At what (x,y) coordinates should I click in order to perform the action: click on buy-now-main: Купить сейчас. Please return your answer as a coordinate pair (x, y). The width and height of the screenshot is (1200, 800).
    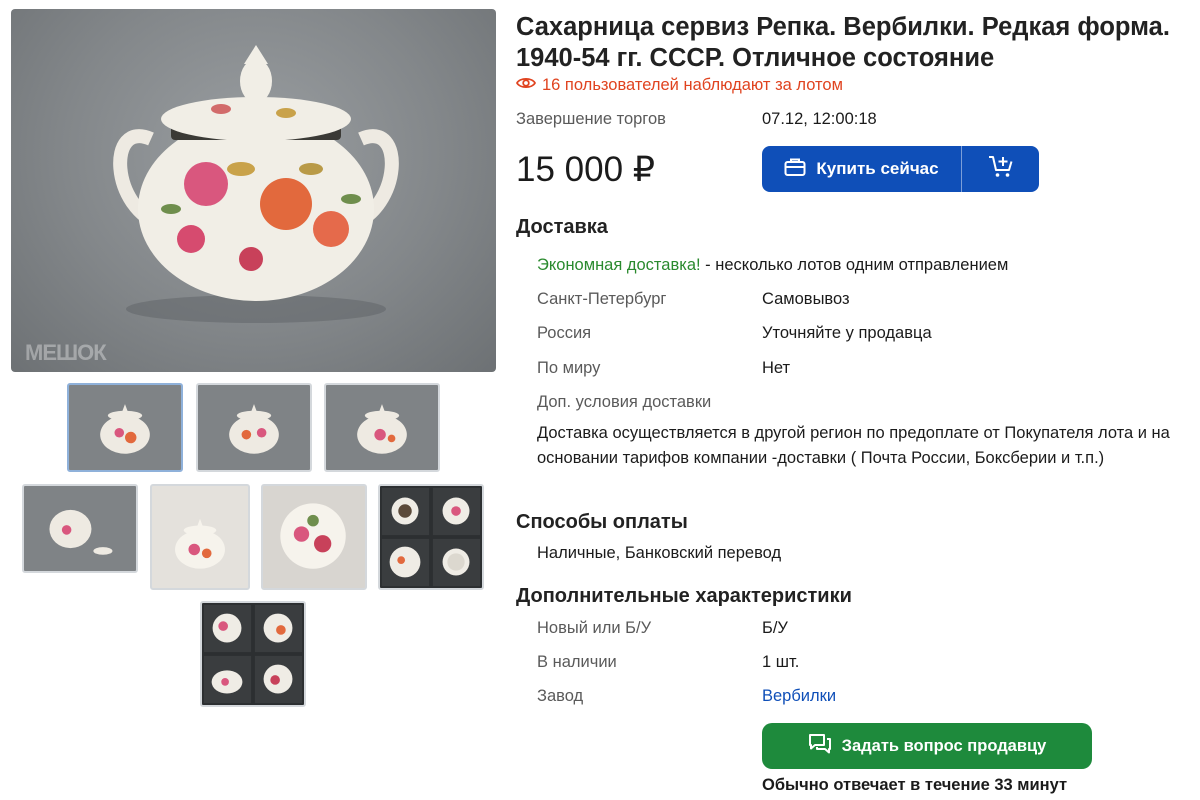
    Looking at the image, I should click on (862, 169).